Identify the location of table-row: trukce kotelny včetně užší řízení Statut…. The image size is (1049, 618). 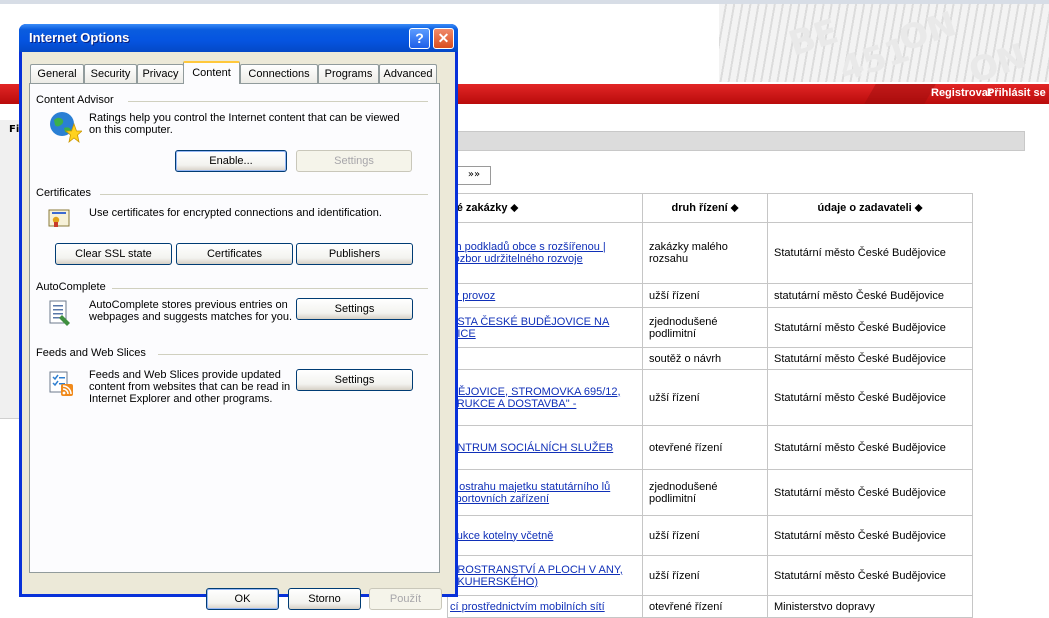
(710, 535).